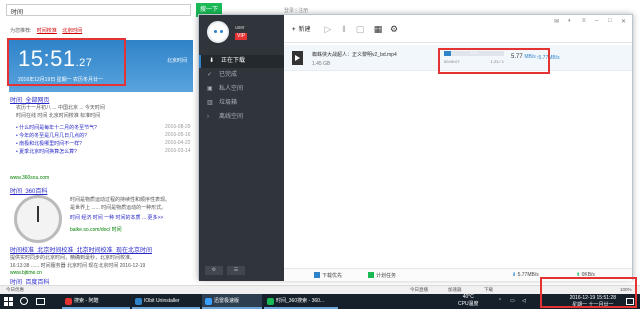 This screenshot has height=309, width=640. I want to click on skin-icon: ◐, so click(570, 21).